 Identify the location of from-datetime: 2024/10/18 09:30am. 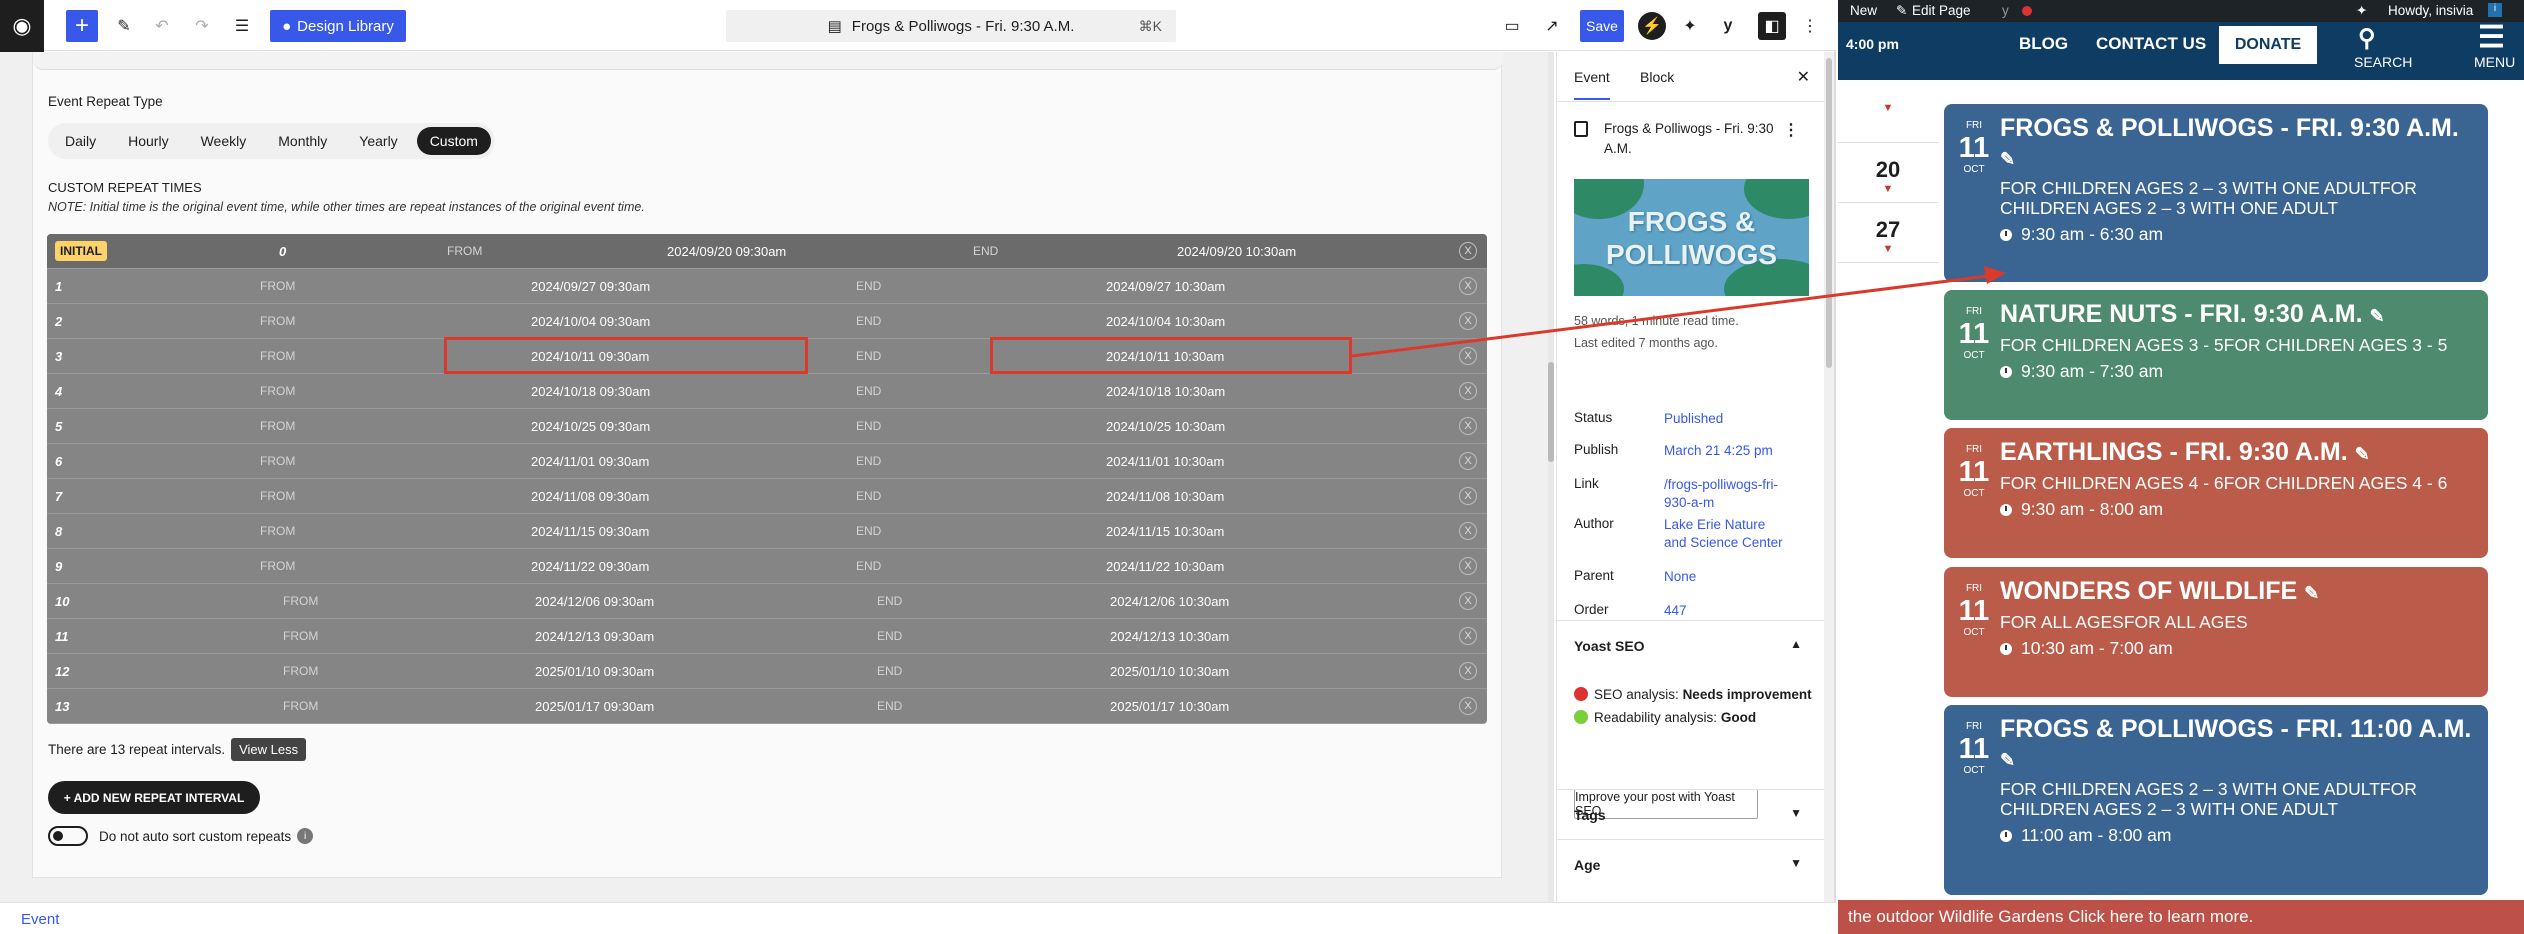
(590, 391).